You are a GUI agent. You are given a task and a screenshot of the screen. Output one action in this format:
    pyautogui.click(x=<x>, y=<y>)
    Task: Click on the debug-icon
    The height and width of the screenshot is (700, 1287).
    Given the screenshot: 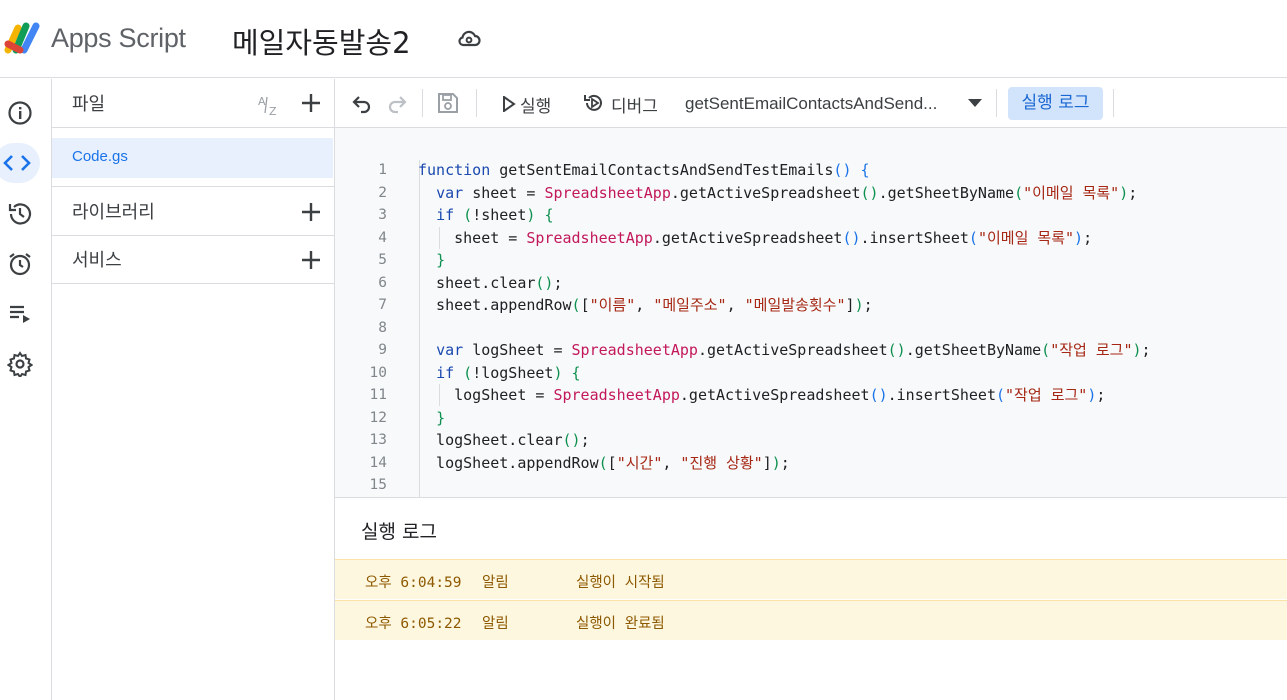 What is the action you would take?
    pyautogui.click(x=593, y=102)
    